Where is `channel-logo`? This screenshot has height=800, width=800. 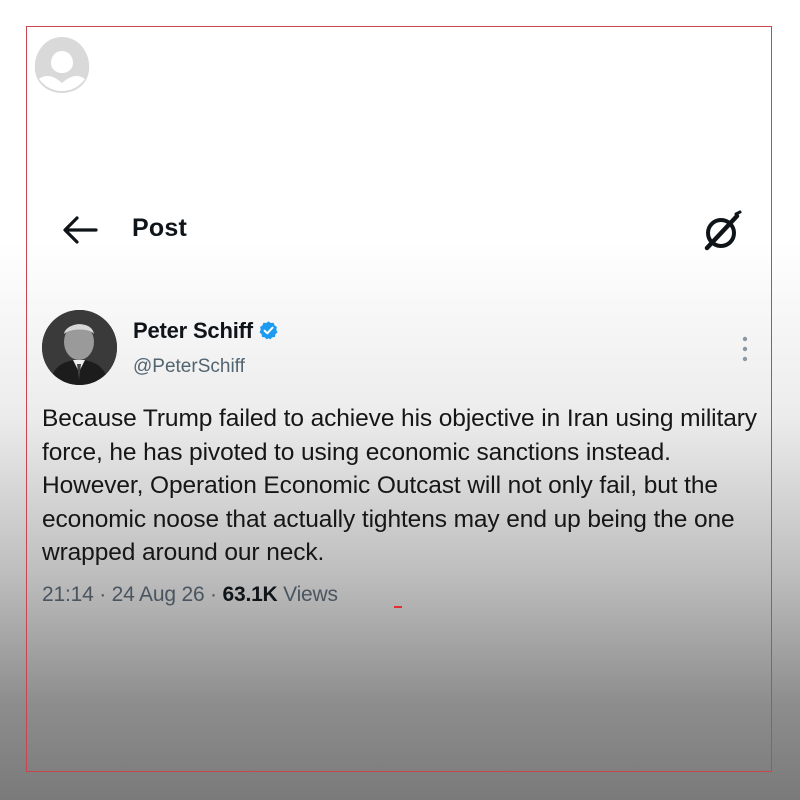
channel-logo is located at coordinates (62, 65).